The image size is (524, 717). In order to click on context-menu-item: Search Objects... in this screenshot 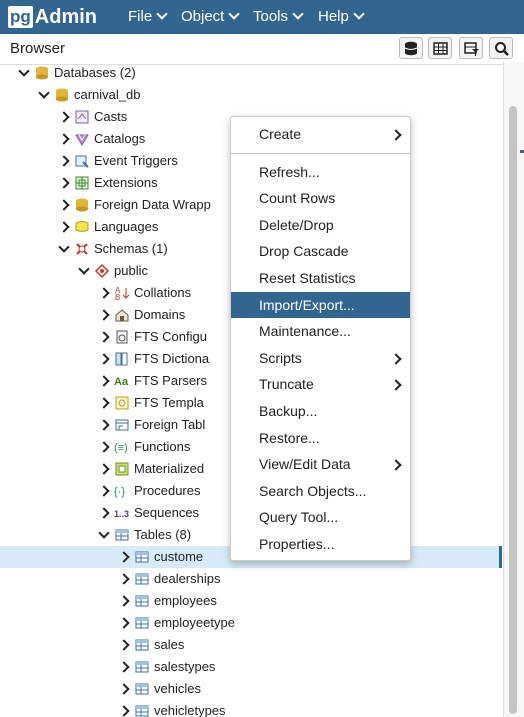, I will do `click(320, 491)`.